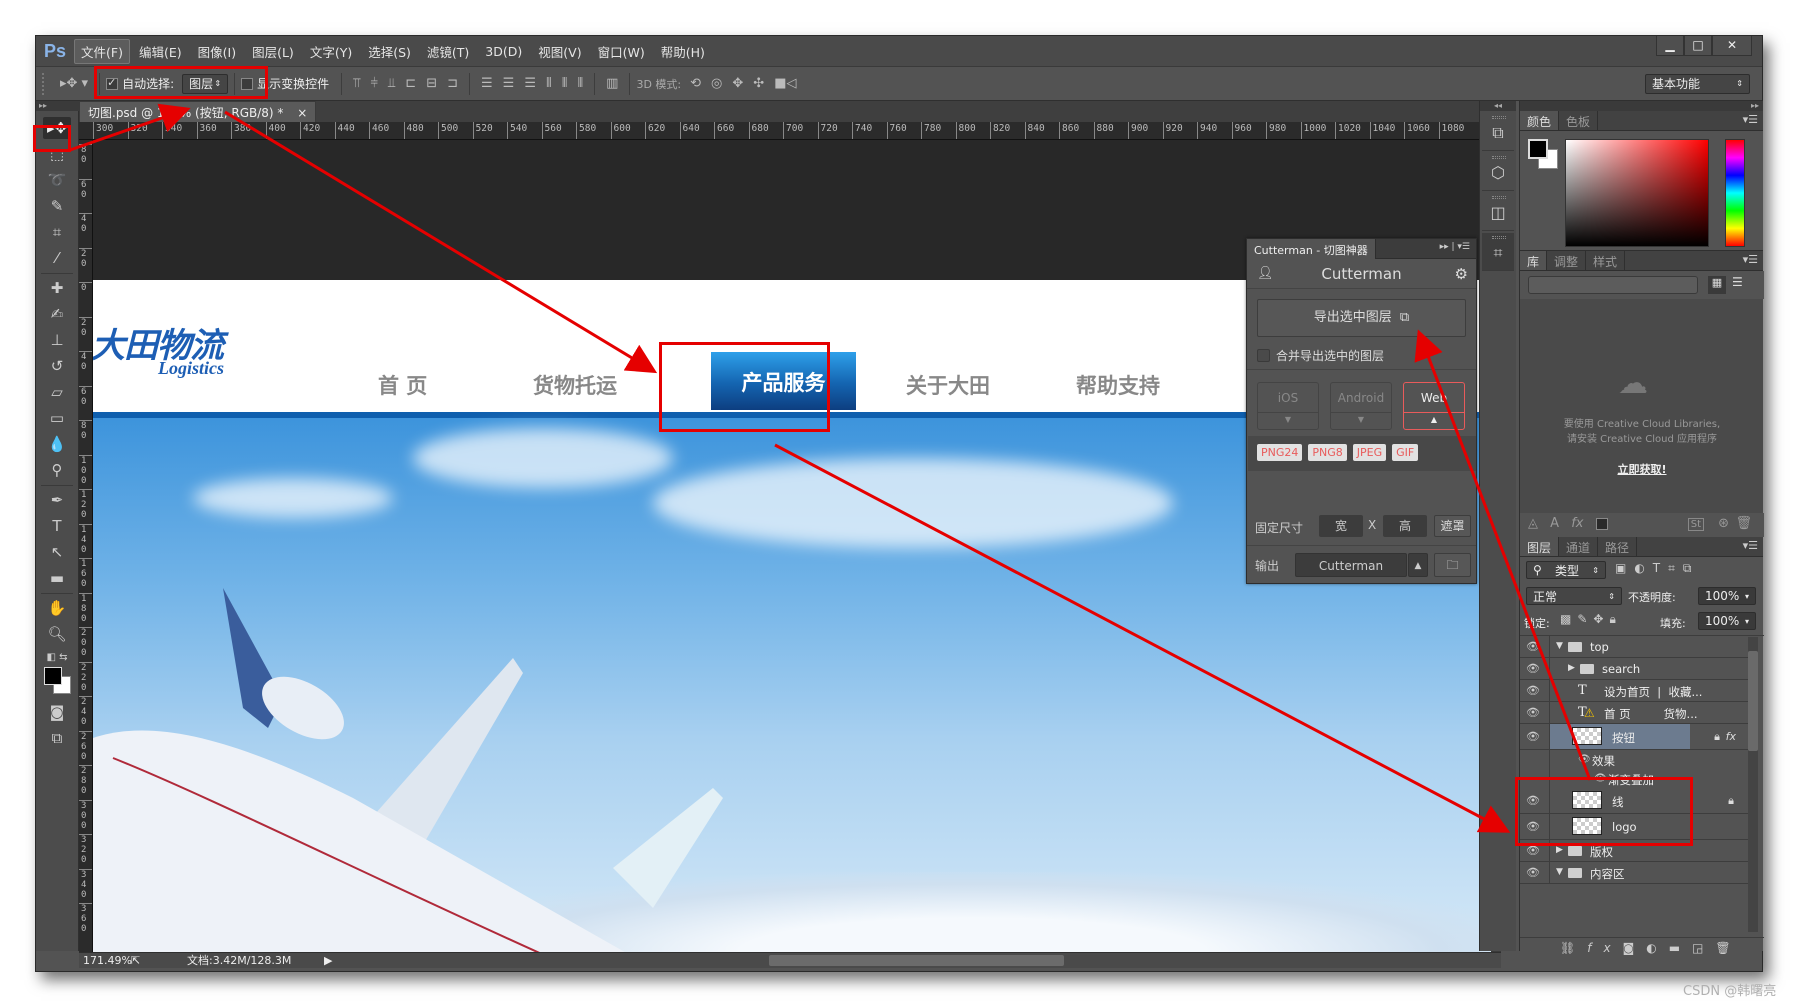 This screenshot has width=1799, height=1007. Describe the element at coordinates (1534, 260) in the screenshot. I see `tab-libraries: 库` at that location.